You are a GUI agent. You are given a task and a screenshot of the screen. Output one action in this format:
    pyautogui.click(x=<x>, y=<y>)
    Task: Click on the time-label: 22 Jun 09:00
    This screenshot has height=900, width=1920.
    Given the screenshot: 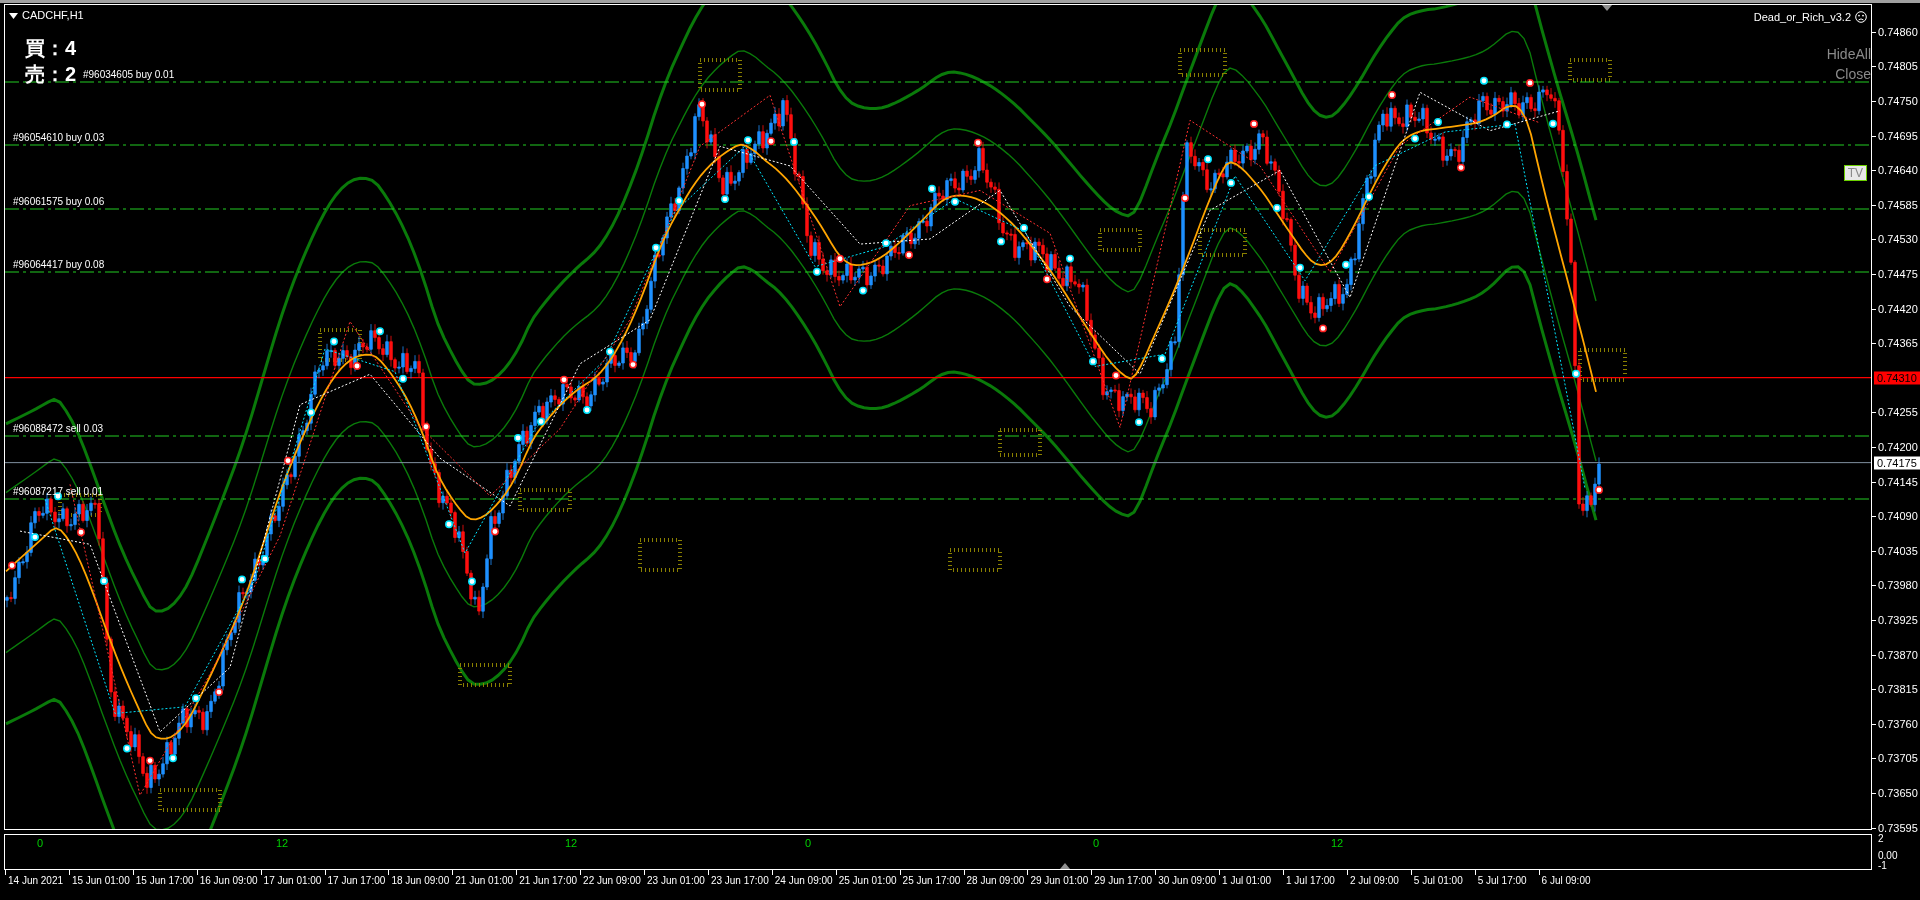 What is the action you would take?
    pyautogui.click(x=612, y=881)
    